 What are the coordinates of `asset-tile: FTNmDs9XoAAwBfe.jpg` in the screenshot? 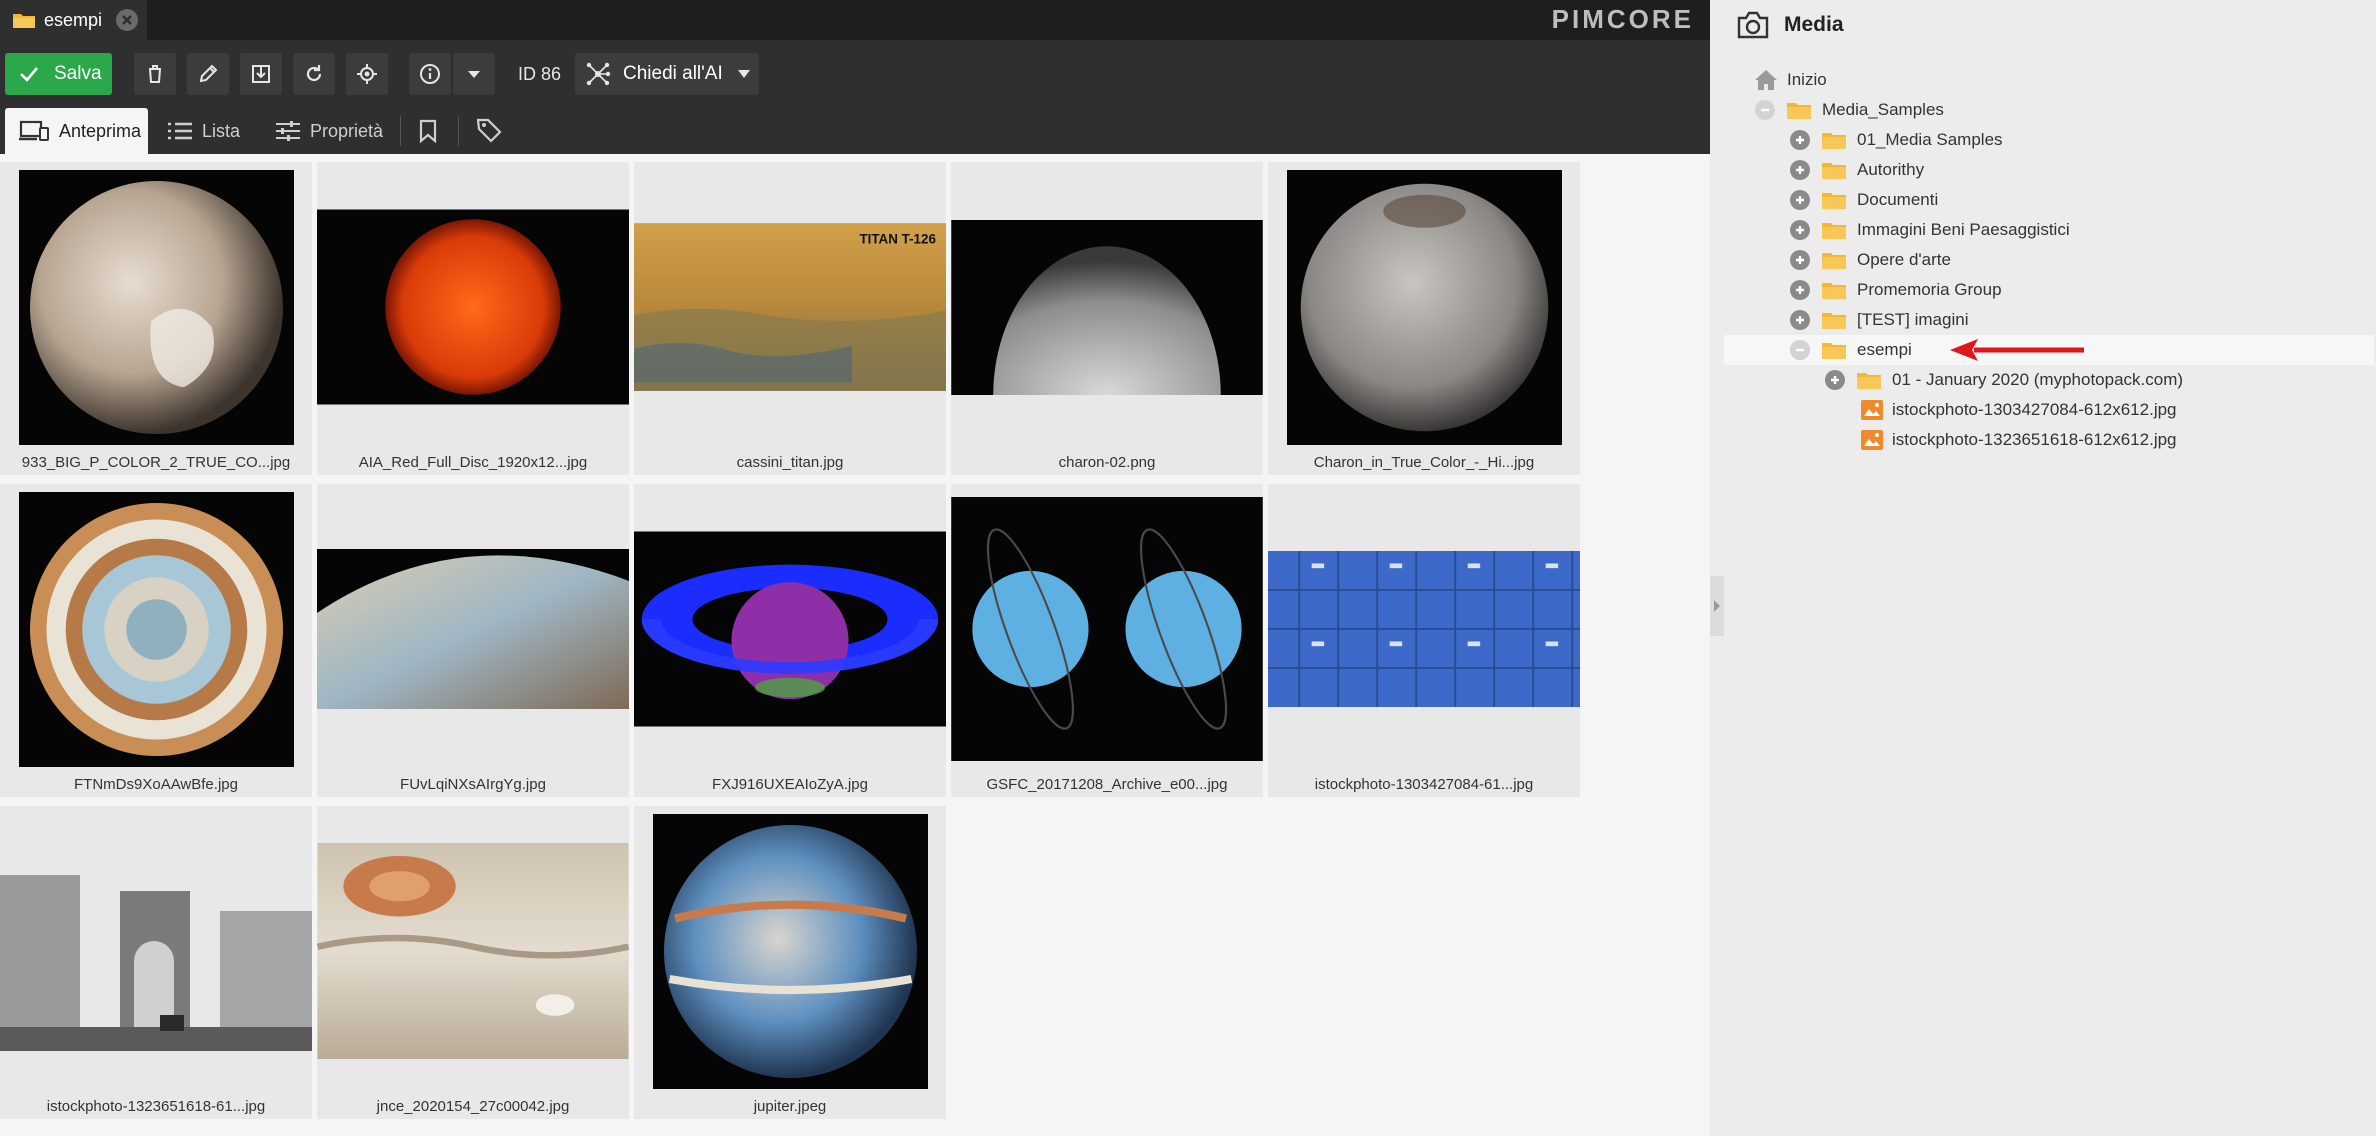 It's located at (156, 640).